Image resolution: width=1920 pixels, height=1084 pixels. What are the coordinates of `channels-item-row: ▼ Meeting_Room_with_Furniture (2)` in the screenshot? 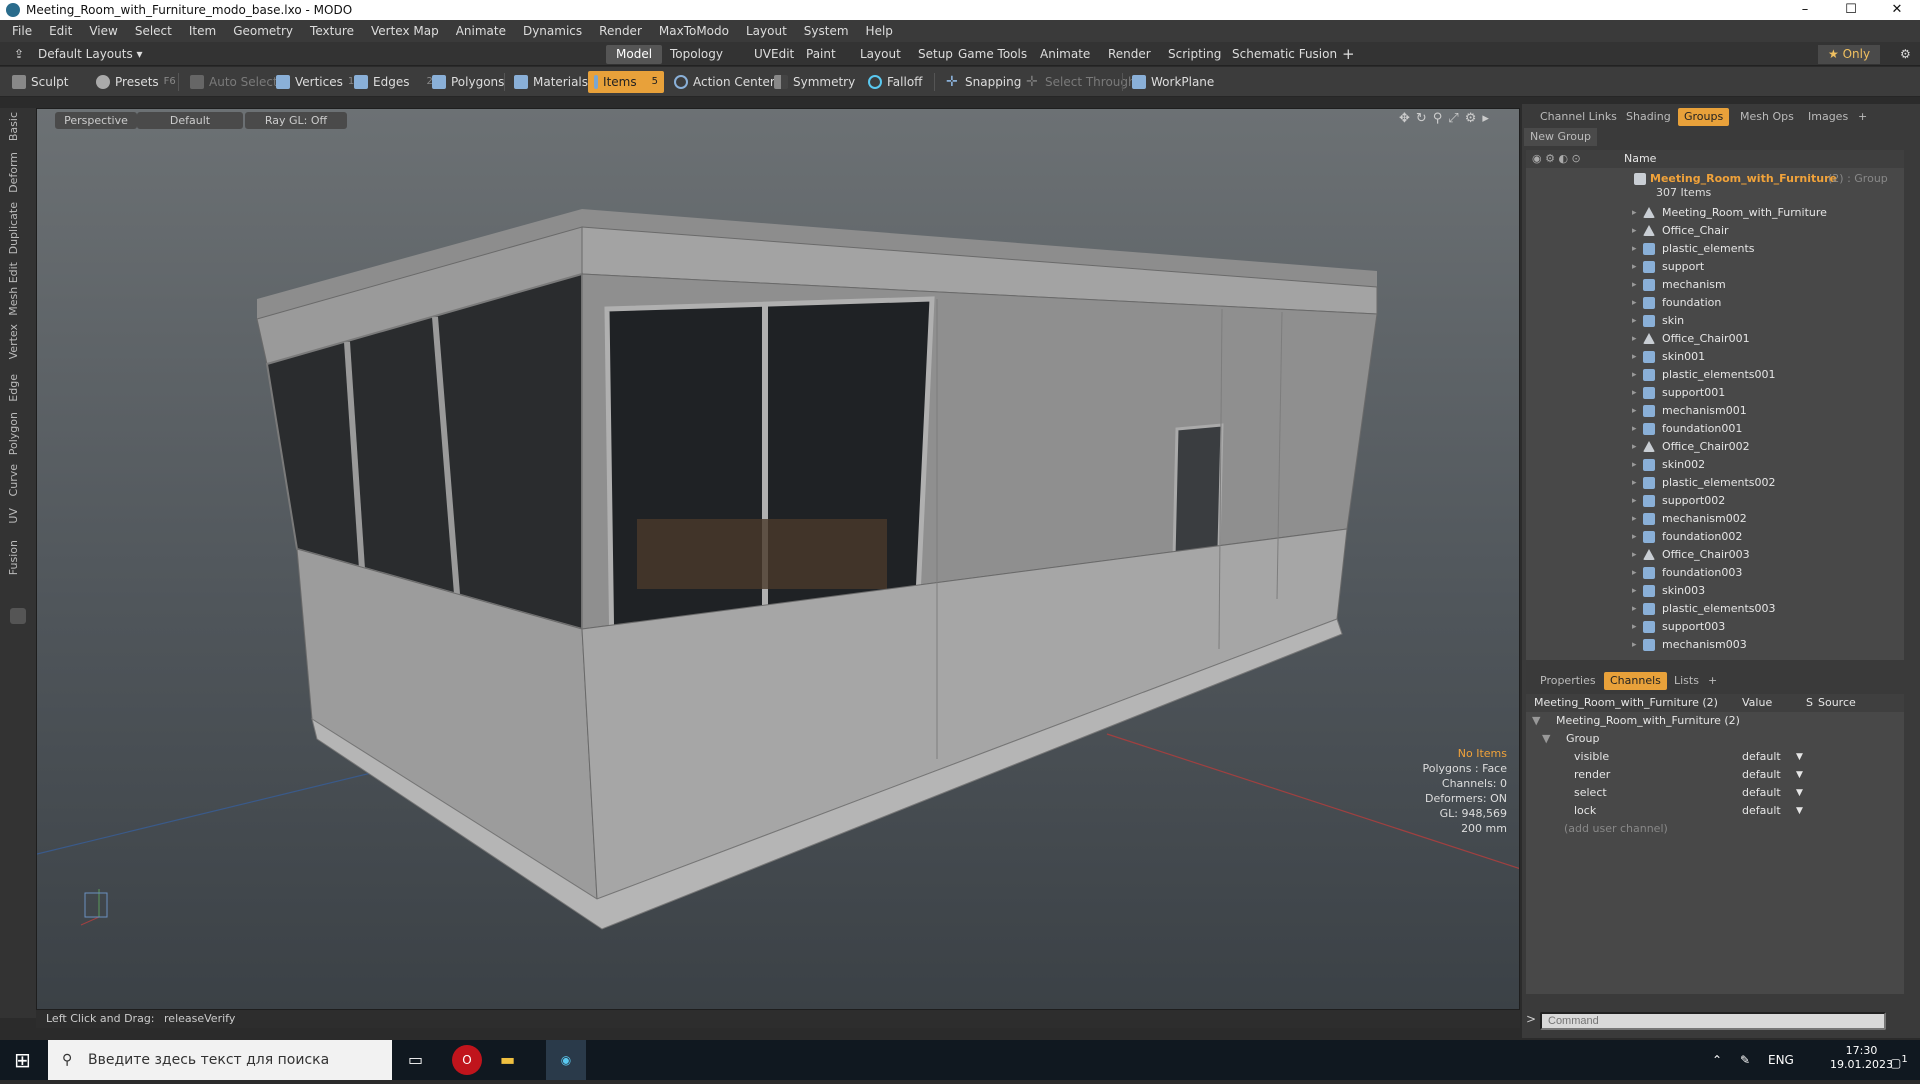 It's located at (1715, 721).